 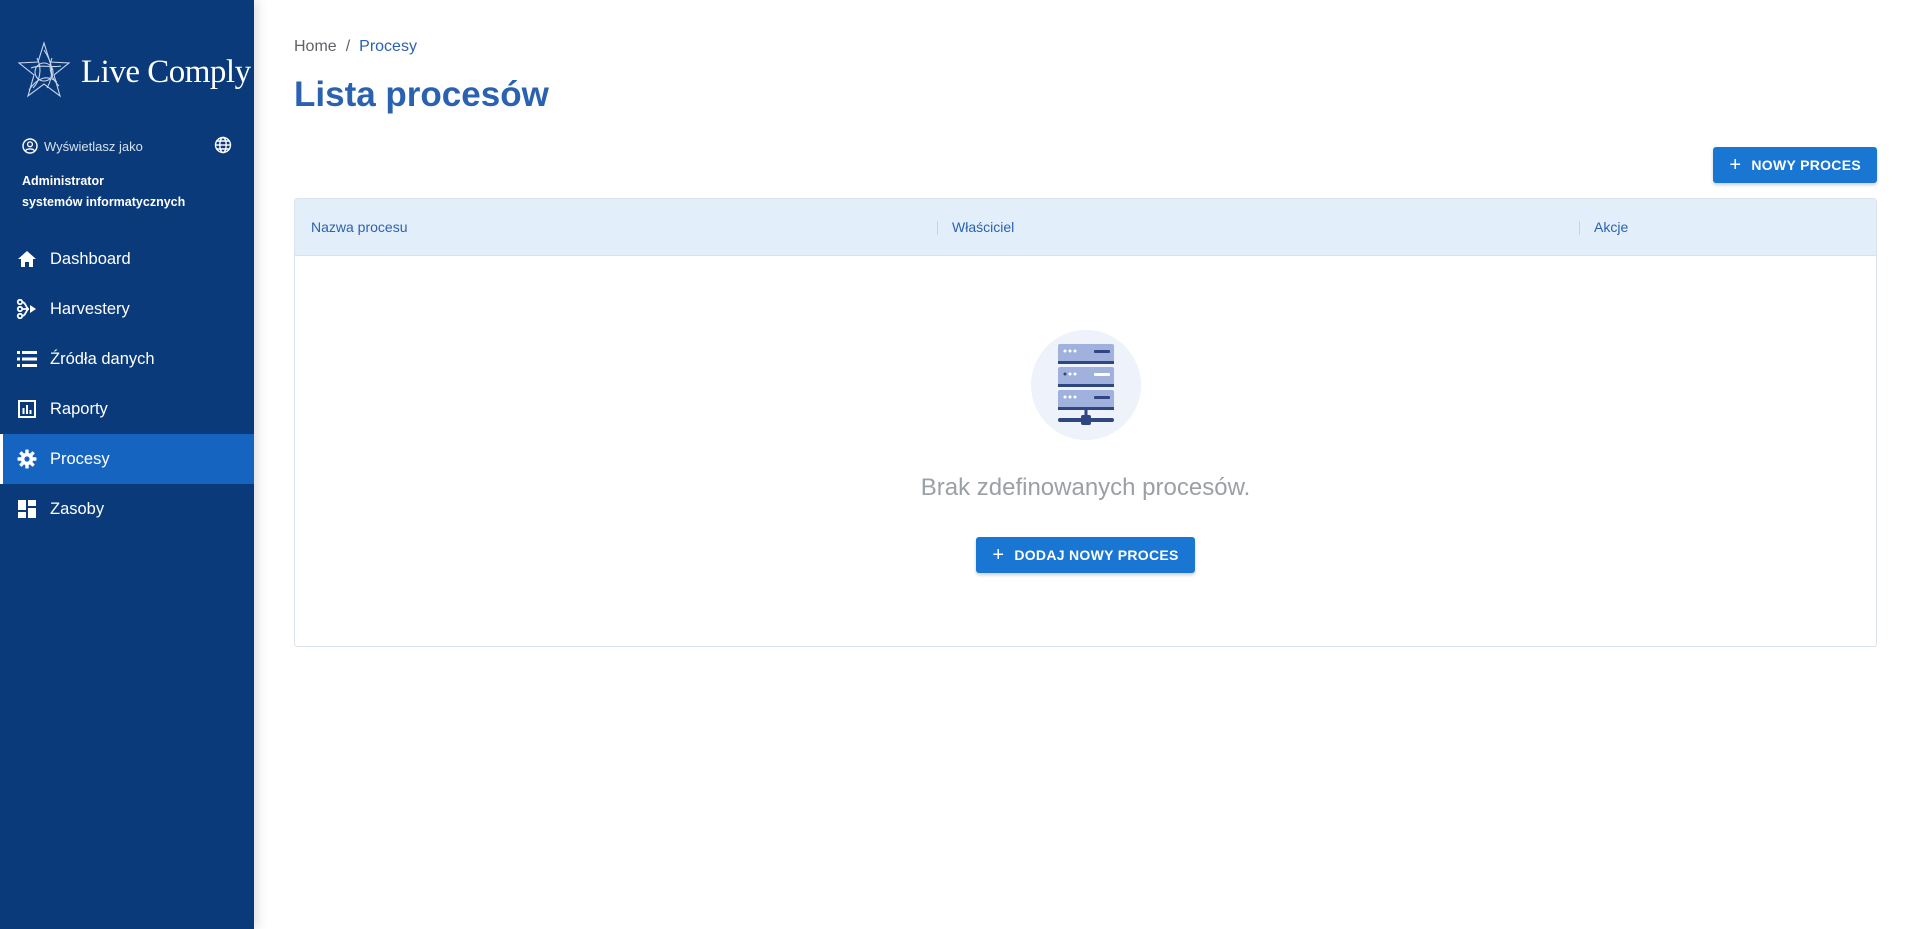 I want to click on logo: Live Comply, so click(x=134, y=72).